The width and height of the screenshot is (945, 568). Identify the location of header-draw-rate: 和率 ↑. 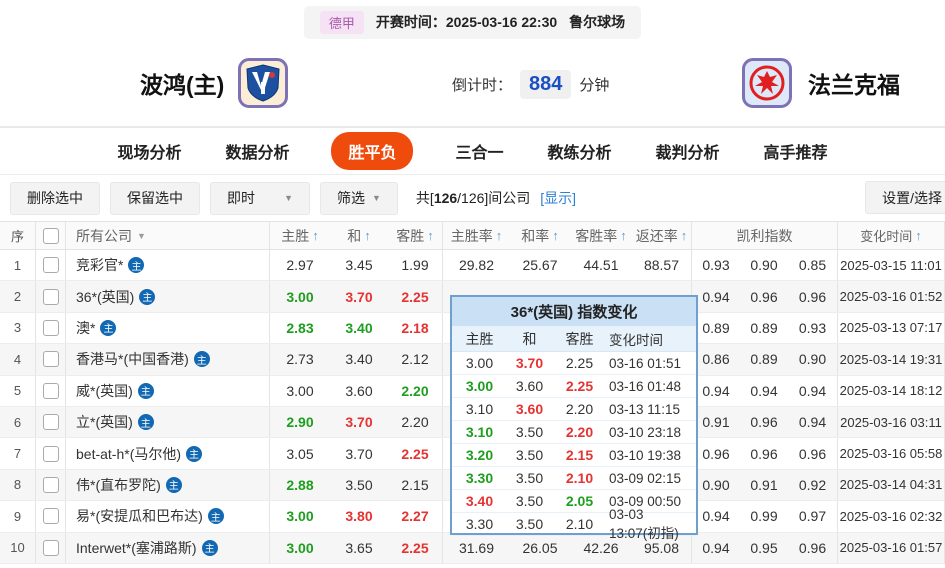
(540, 235).